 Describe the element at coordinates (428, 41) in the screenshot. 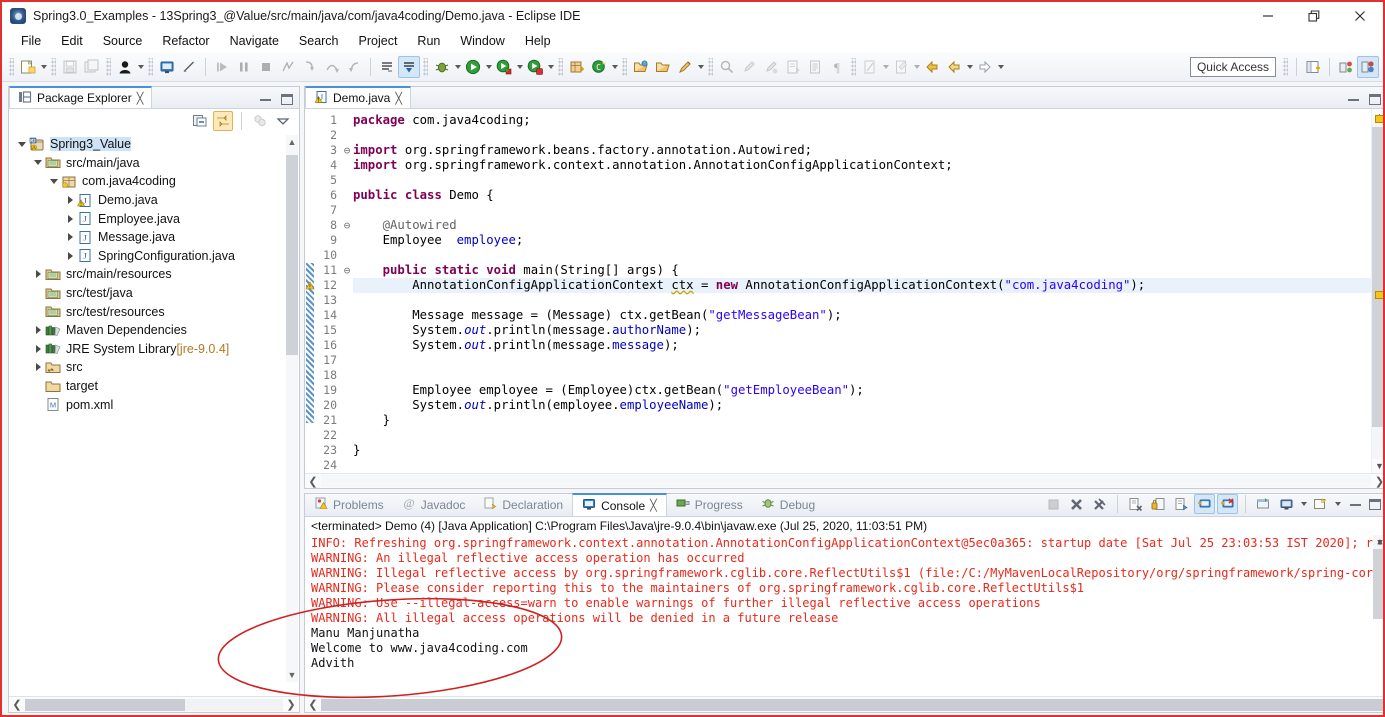

I see `menu-run: Run` at that location.